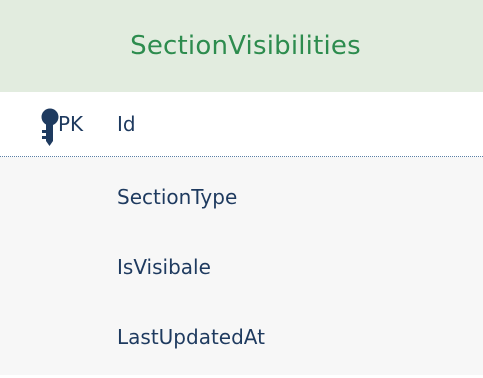  What do you see at coordinates (126, 124) in the screenshot?
I see `pk-field-name: Id` at bounding box center [126, 124].